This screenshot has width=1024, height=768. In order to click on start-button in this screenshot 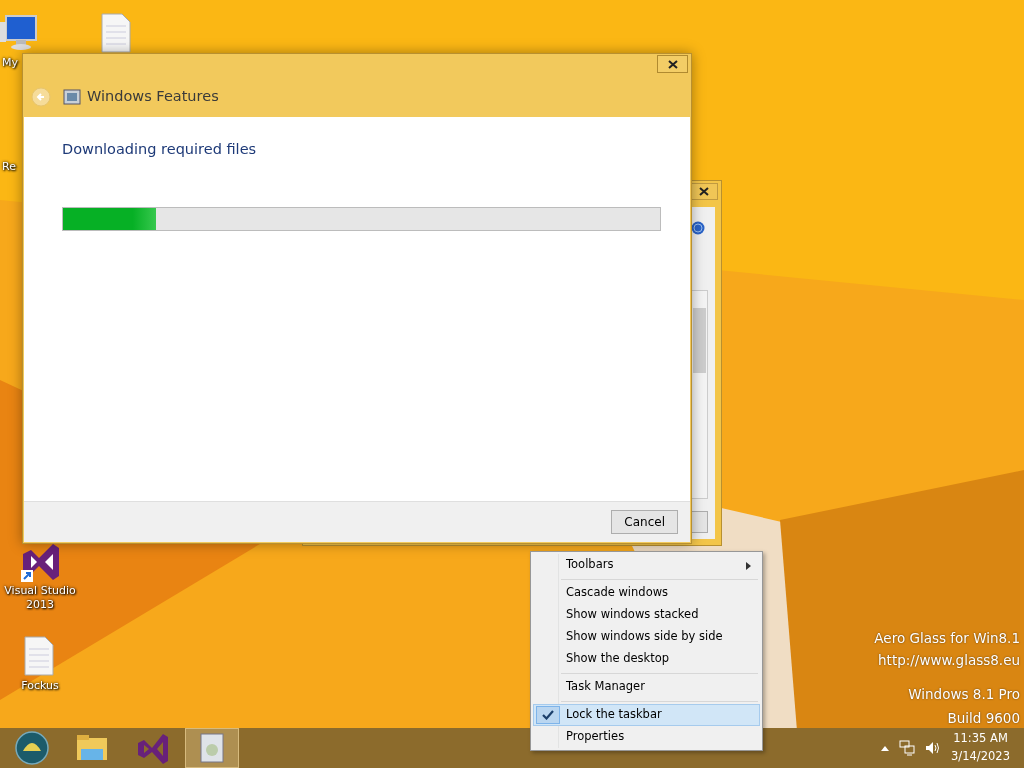, I will do `click(32, 748)`.